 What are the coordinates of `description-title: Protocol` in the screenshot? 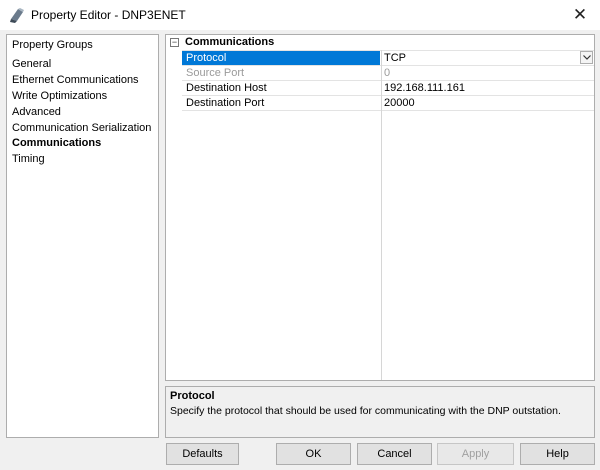 It's located at (192, 396).